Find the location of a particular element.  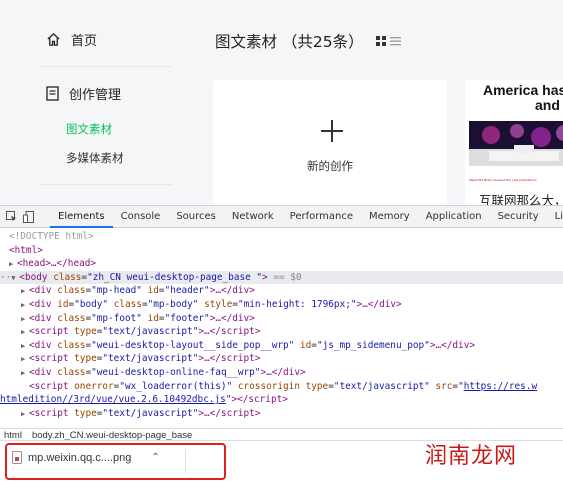

list-view-icon is located at coordinates (395, 41).